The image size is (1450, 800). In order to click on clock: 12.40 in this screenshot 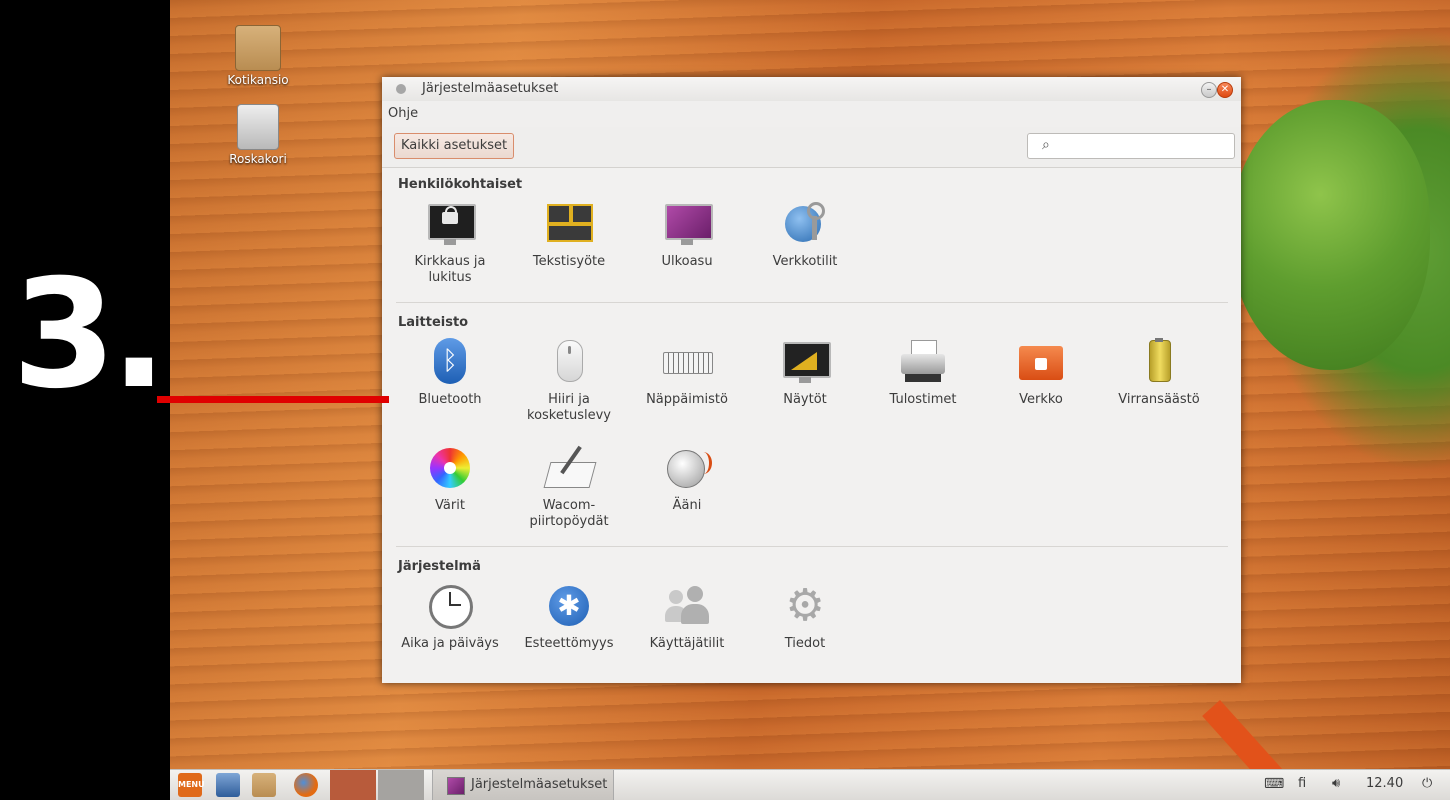, I will do `click(1384, 783)`.